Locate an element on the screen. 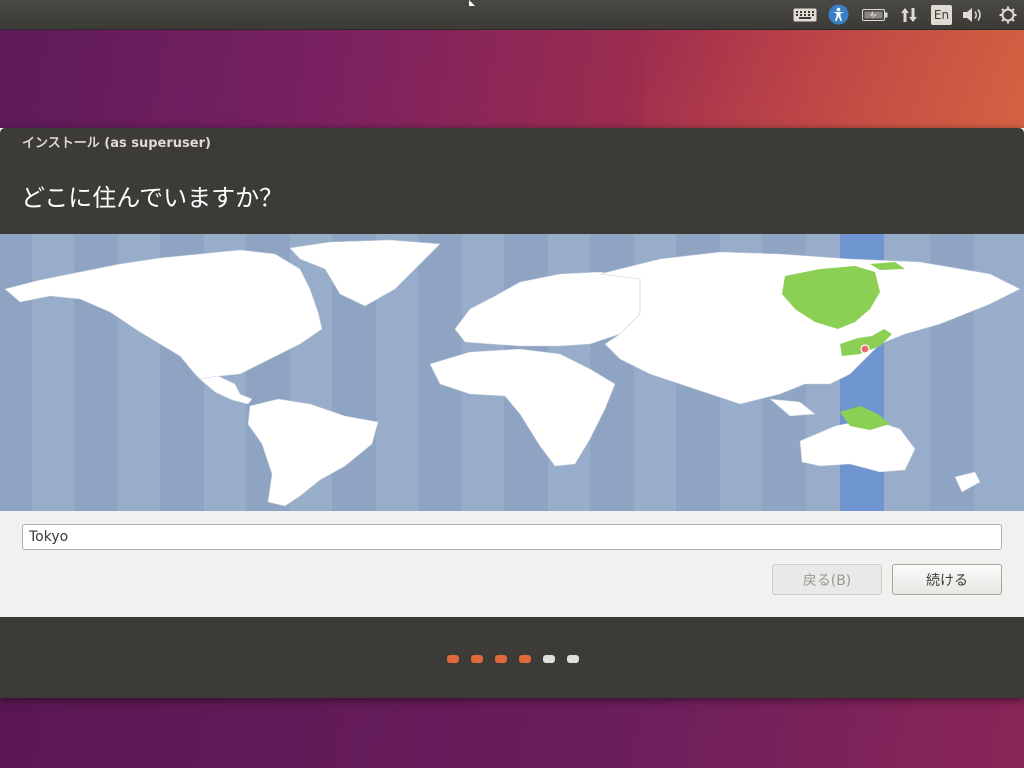 The image size is (1024, 768). mouse-cursor-icon is located at coordinates (472, 3).